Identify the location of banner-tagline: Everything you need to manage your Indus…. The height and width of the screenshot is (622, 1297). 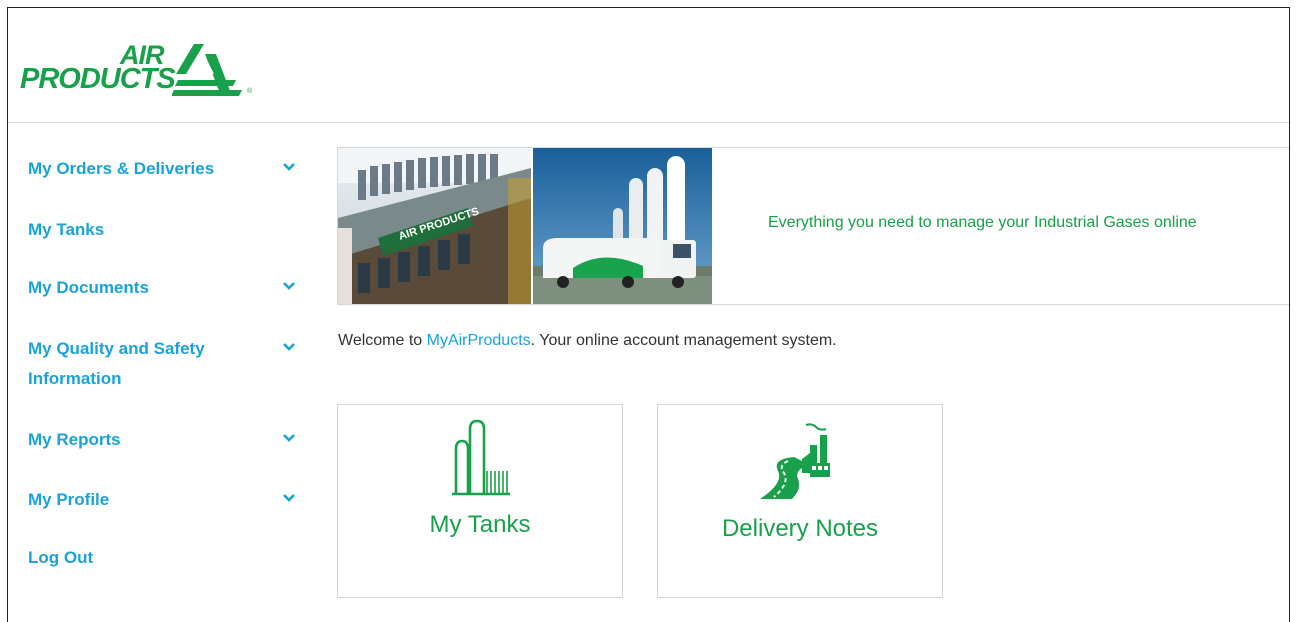
(982, 222).